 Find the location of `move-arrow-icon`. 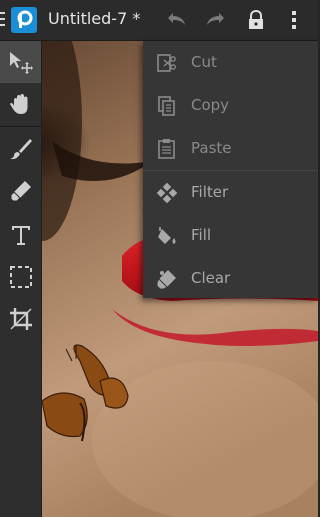

move-arrow-icon is located at coordinates (21, 63).